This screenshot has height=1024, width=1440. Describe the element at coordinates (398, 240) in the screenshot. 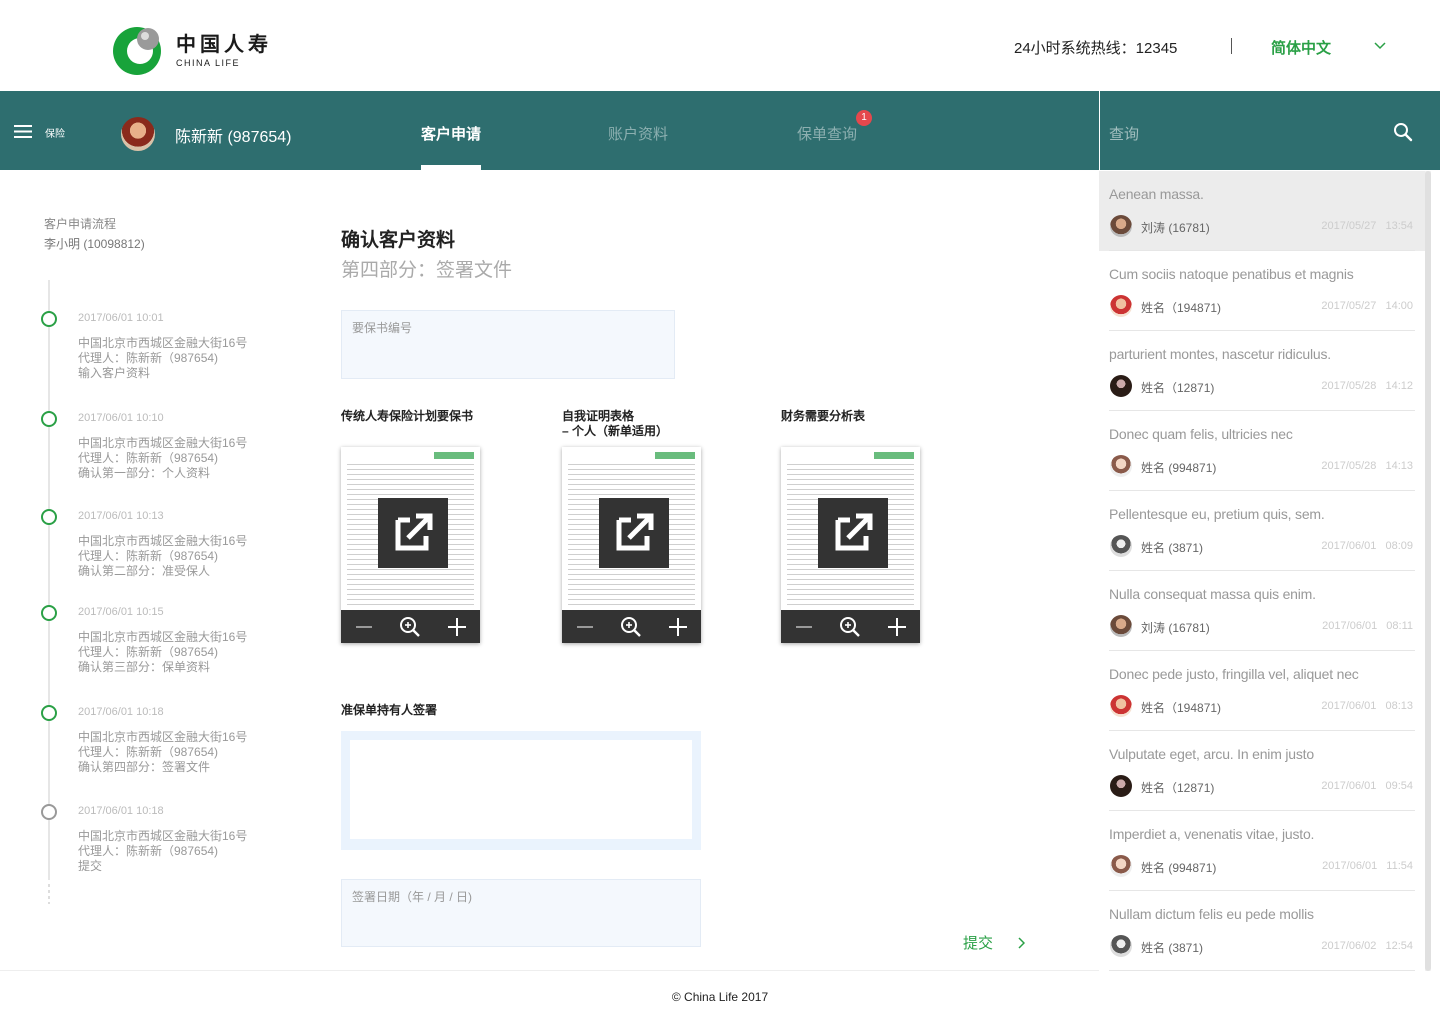

I see `page-title: 确认客户资料` at that location.